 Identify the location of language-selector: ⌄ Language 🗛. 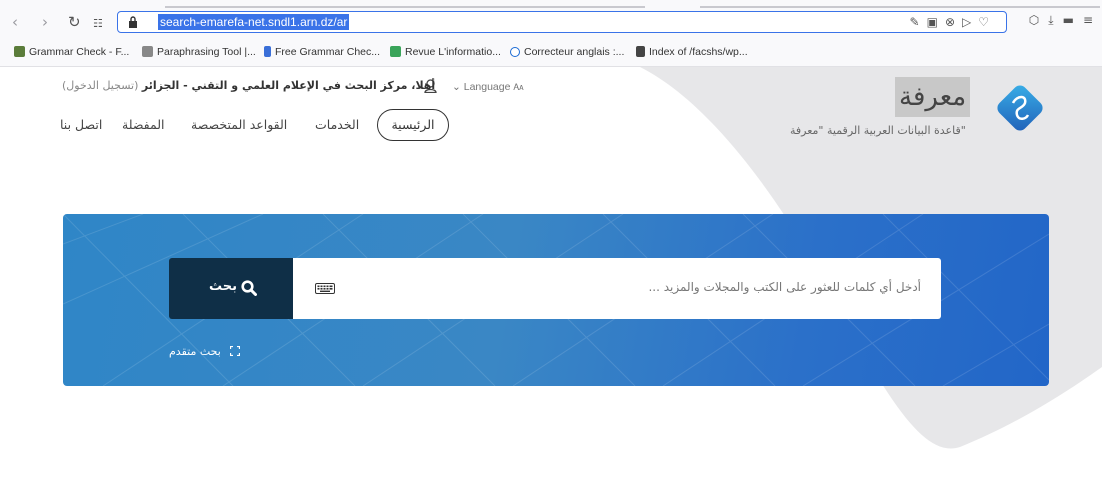
(488, 87).